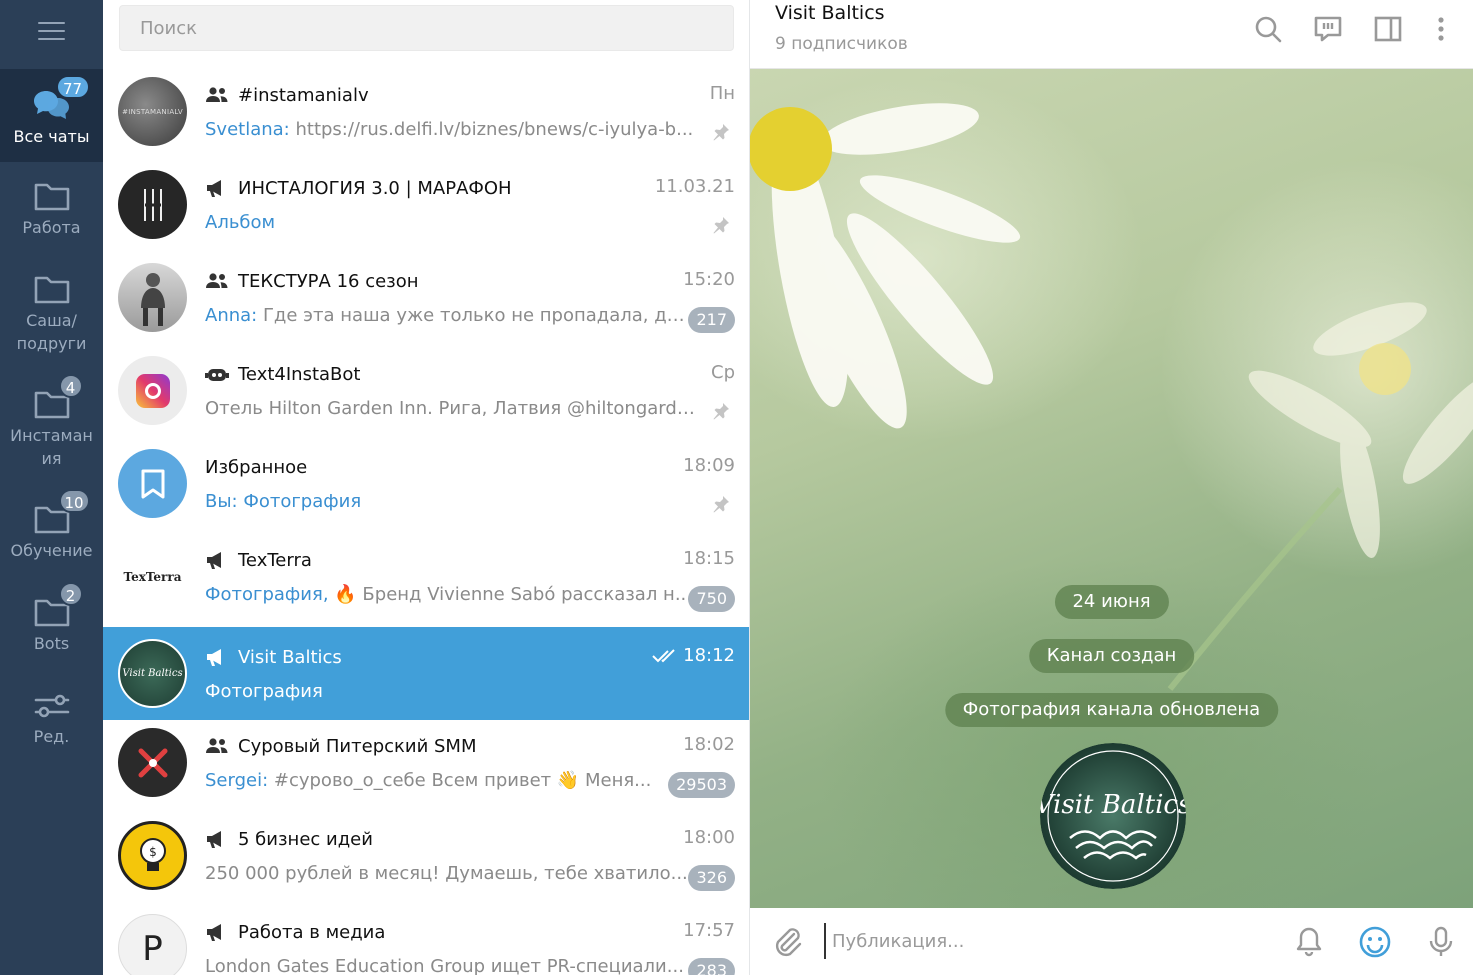 This screenshot has width=1473, height=975. Describe the element at coordinates (709, 465) in the screenshot. I see `chat-time: 18:09` at that location.